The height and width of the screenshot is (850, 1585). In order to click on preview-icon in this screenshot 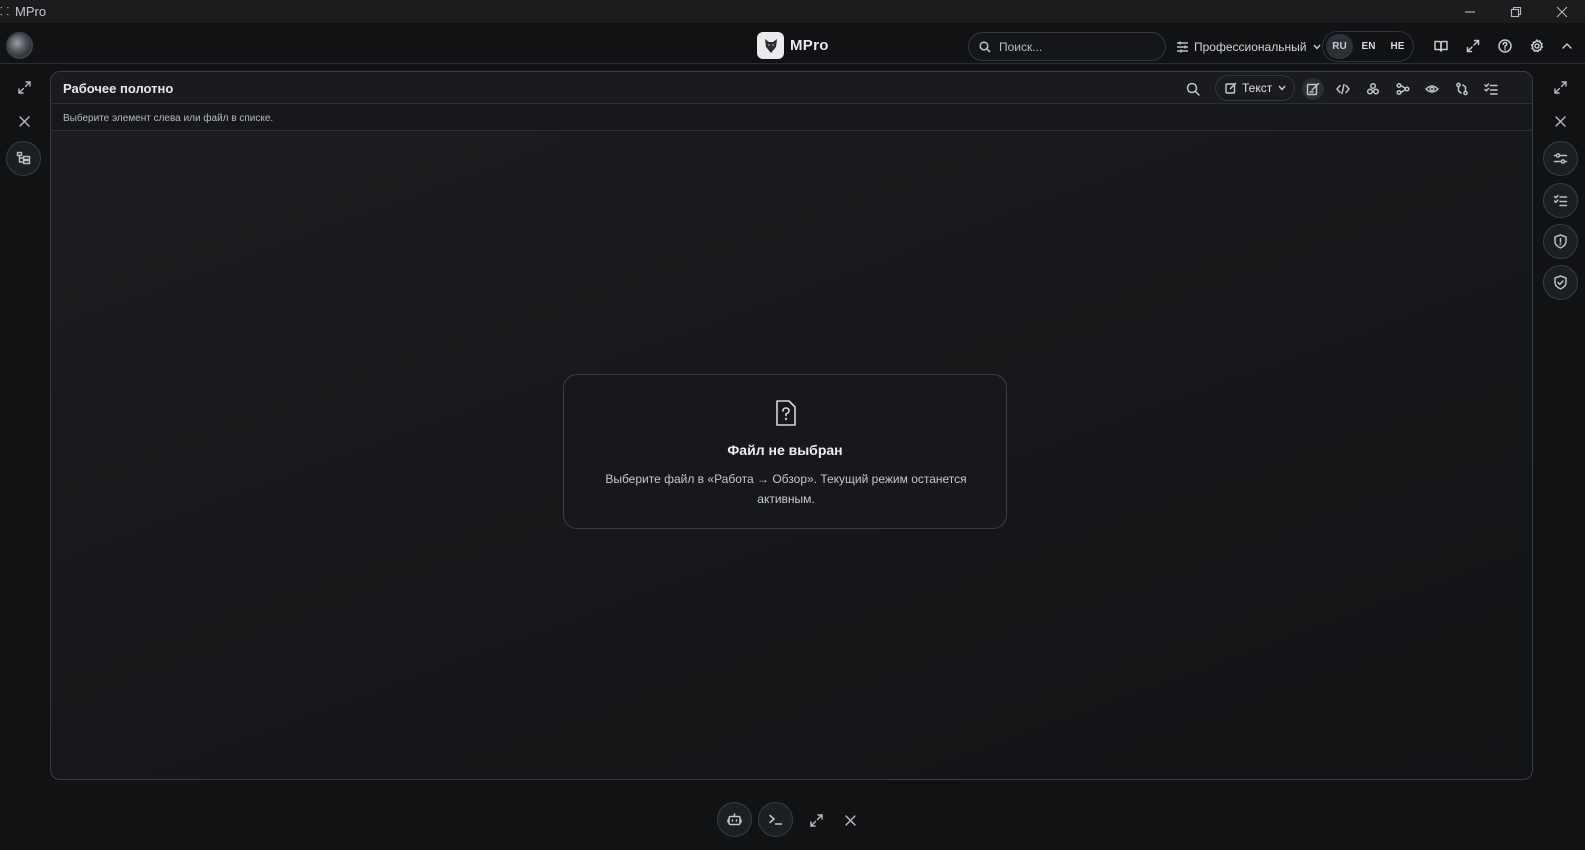, I will do `click(1432, 89)`.